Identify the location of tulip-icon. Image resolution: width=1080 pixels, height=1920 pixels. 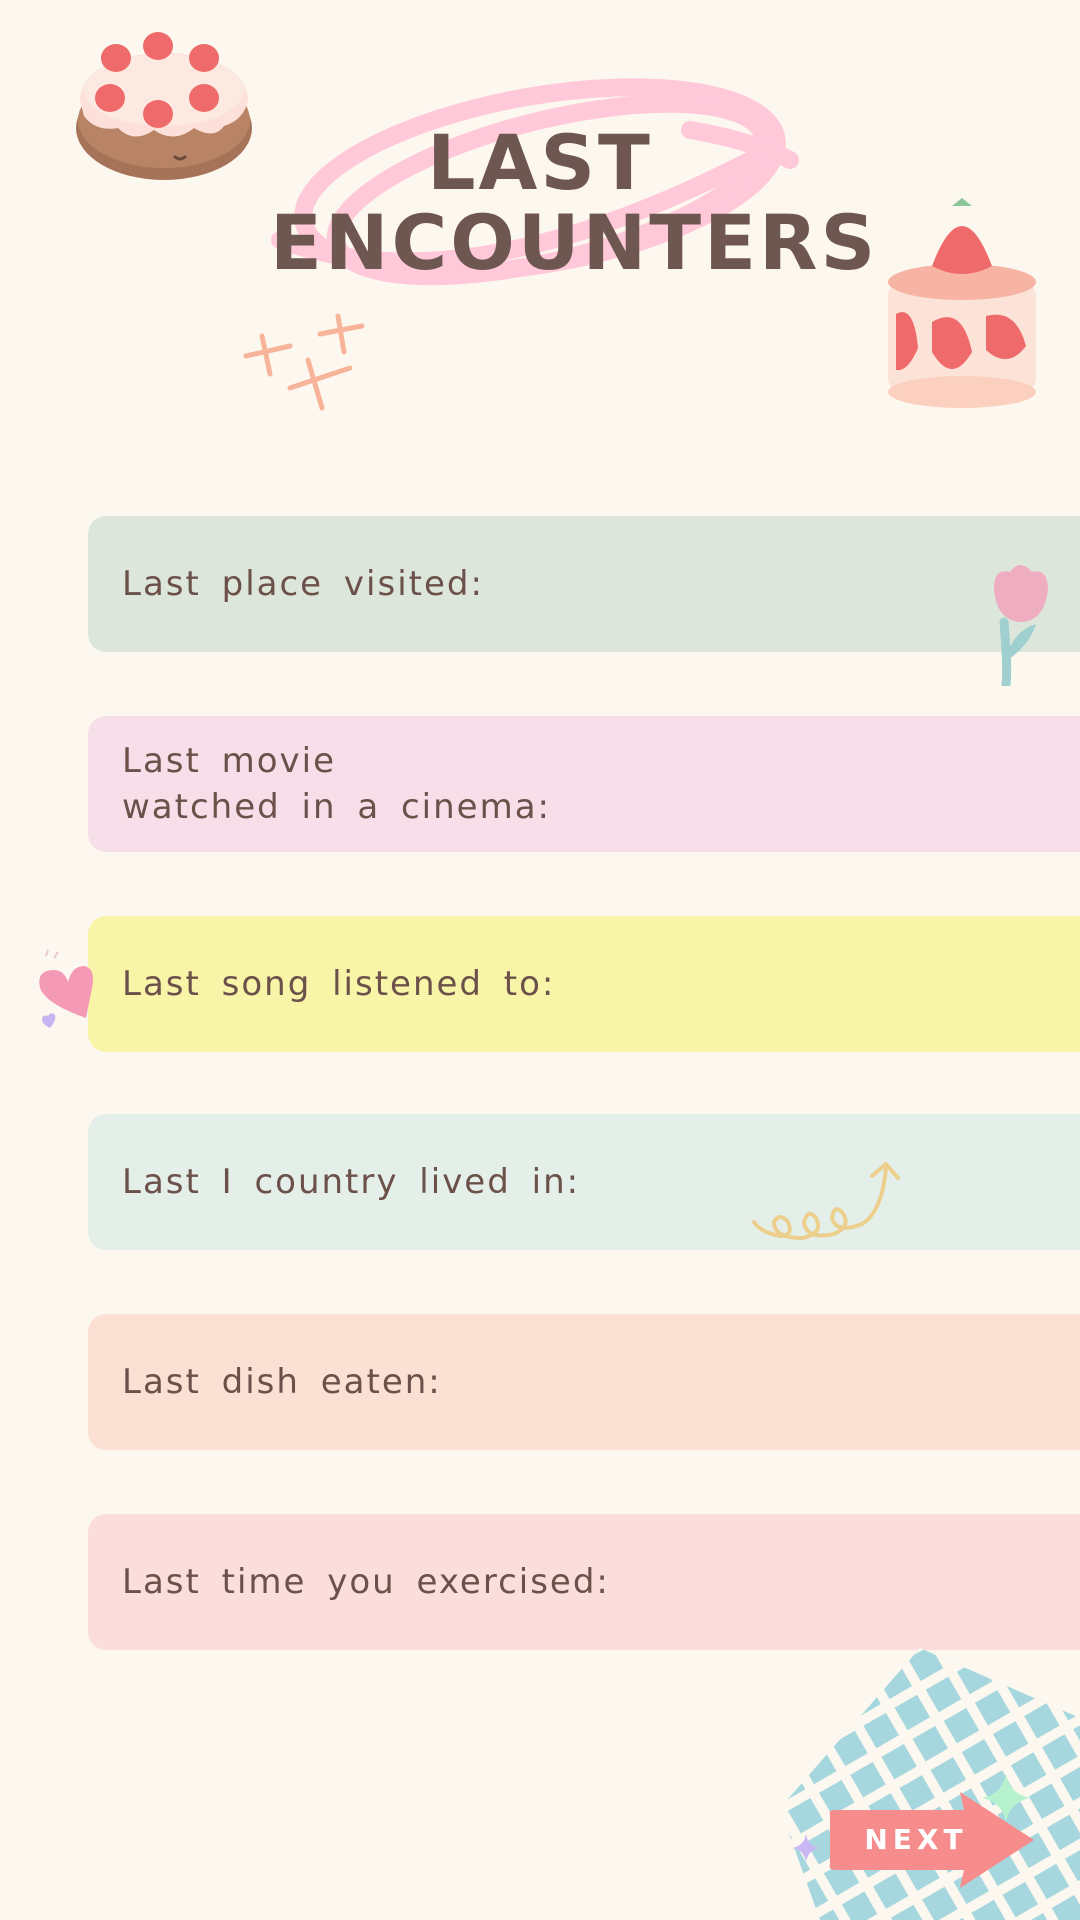
(1021, 625).